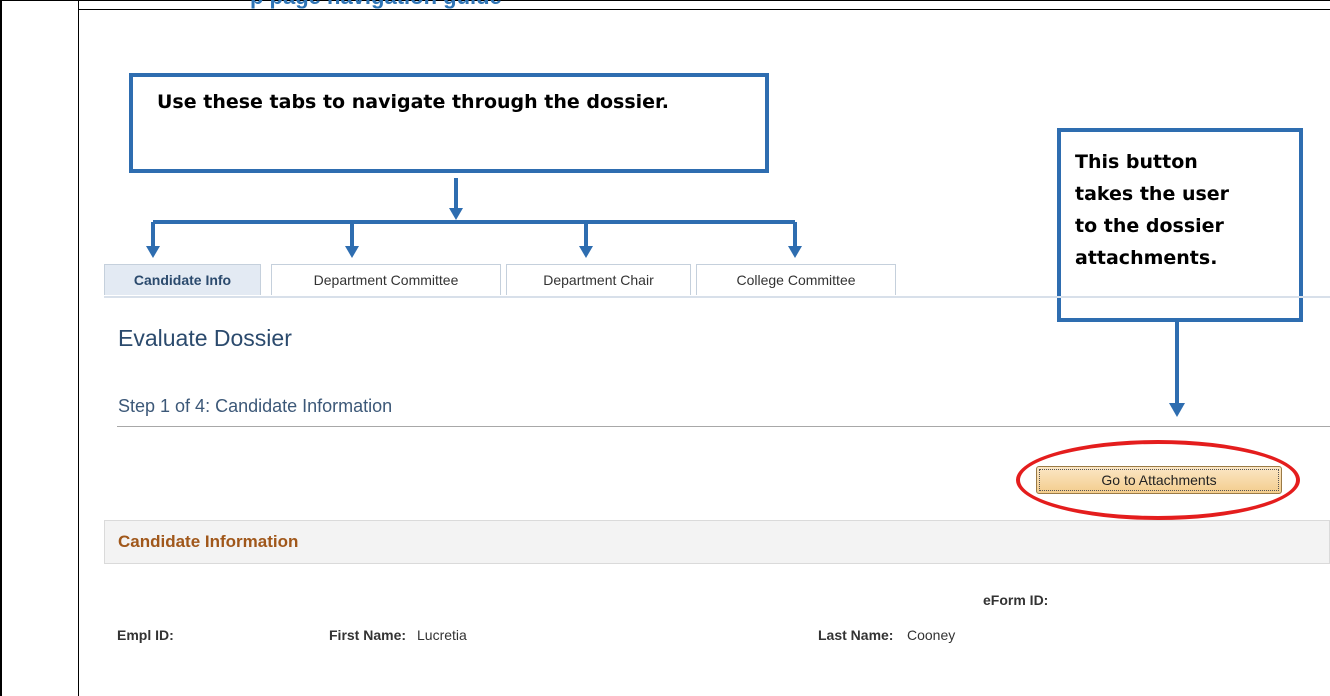 This screenshot has height=696, width=1330. I want to click on tab-department-committee: Department Committee, so click(386, 279).